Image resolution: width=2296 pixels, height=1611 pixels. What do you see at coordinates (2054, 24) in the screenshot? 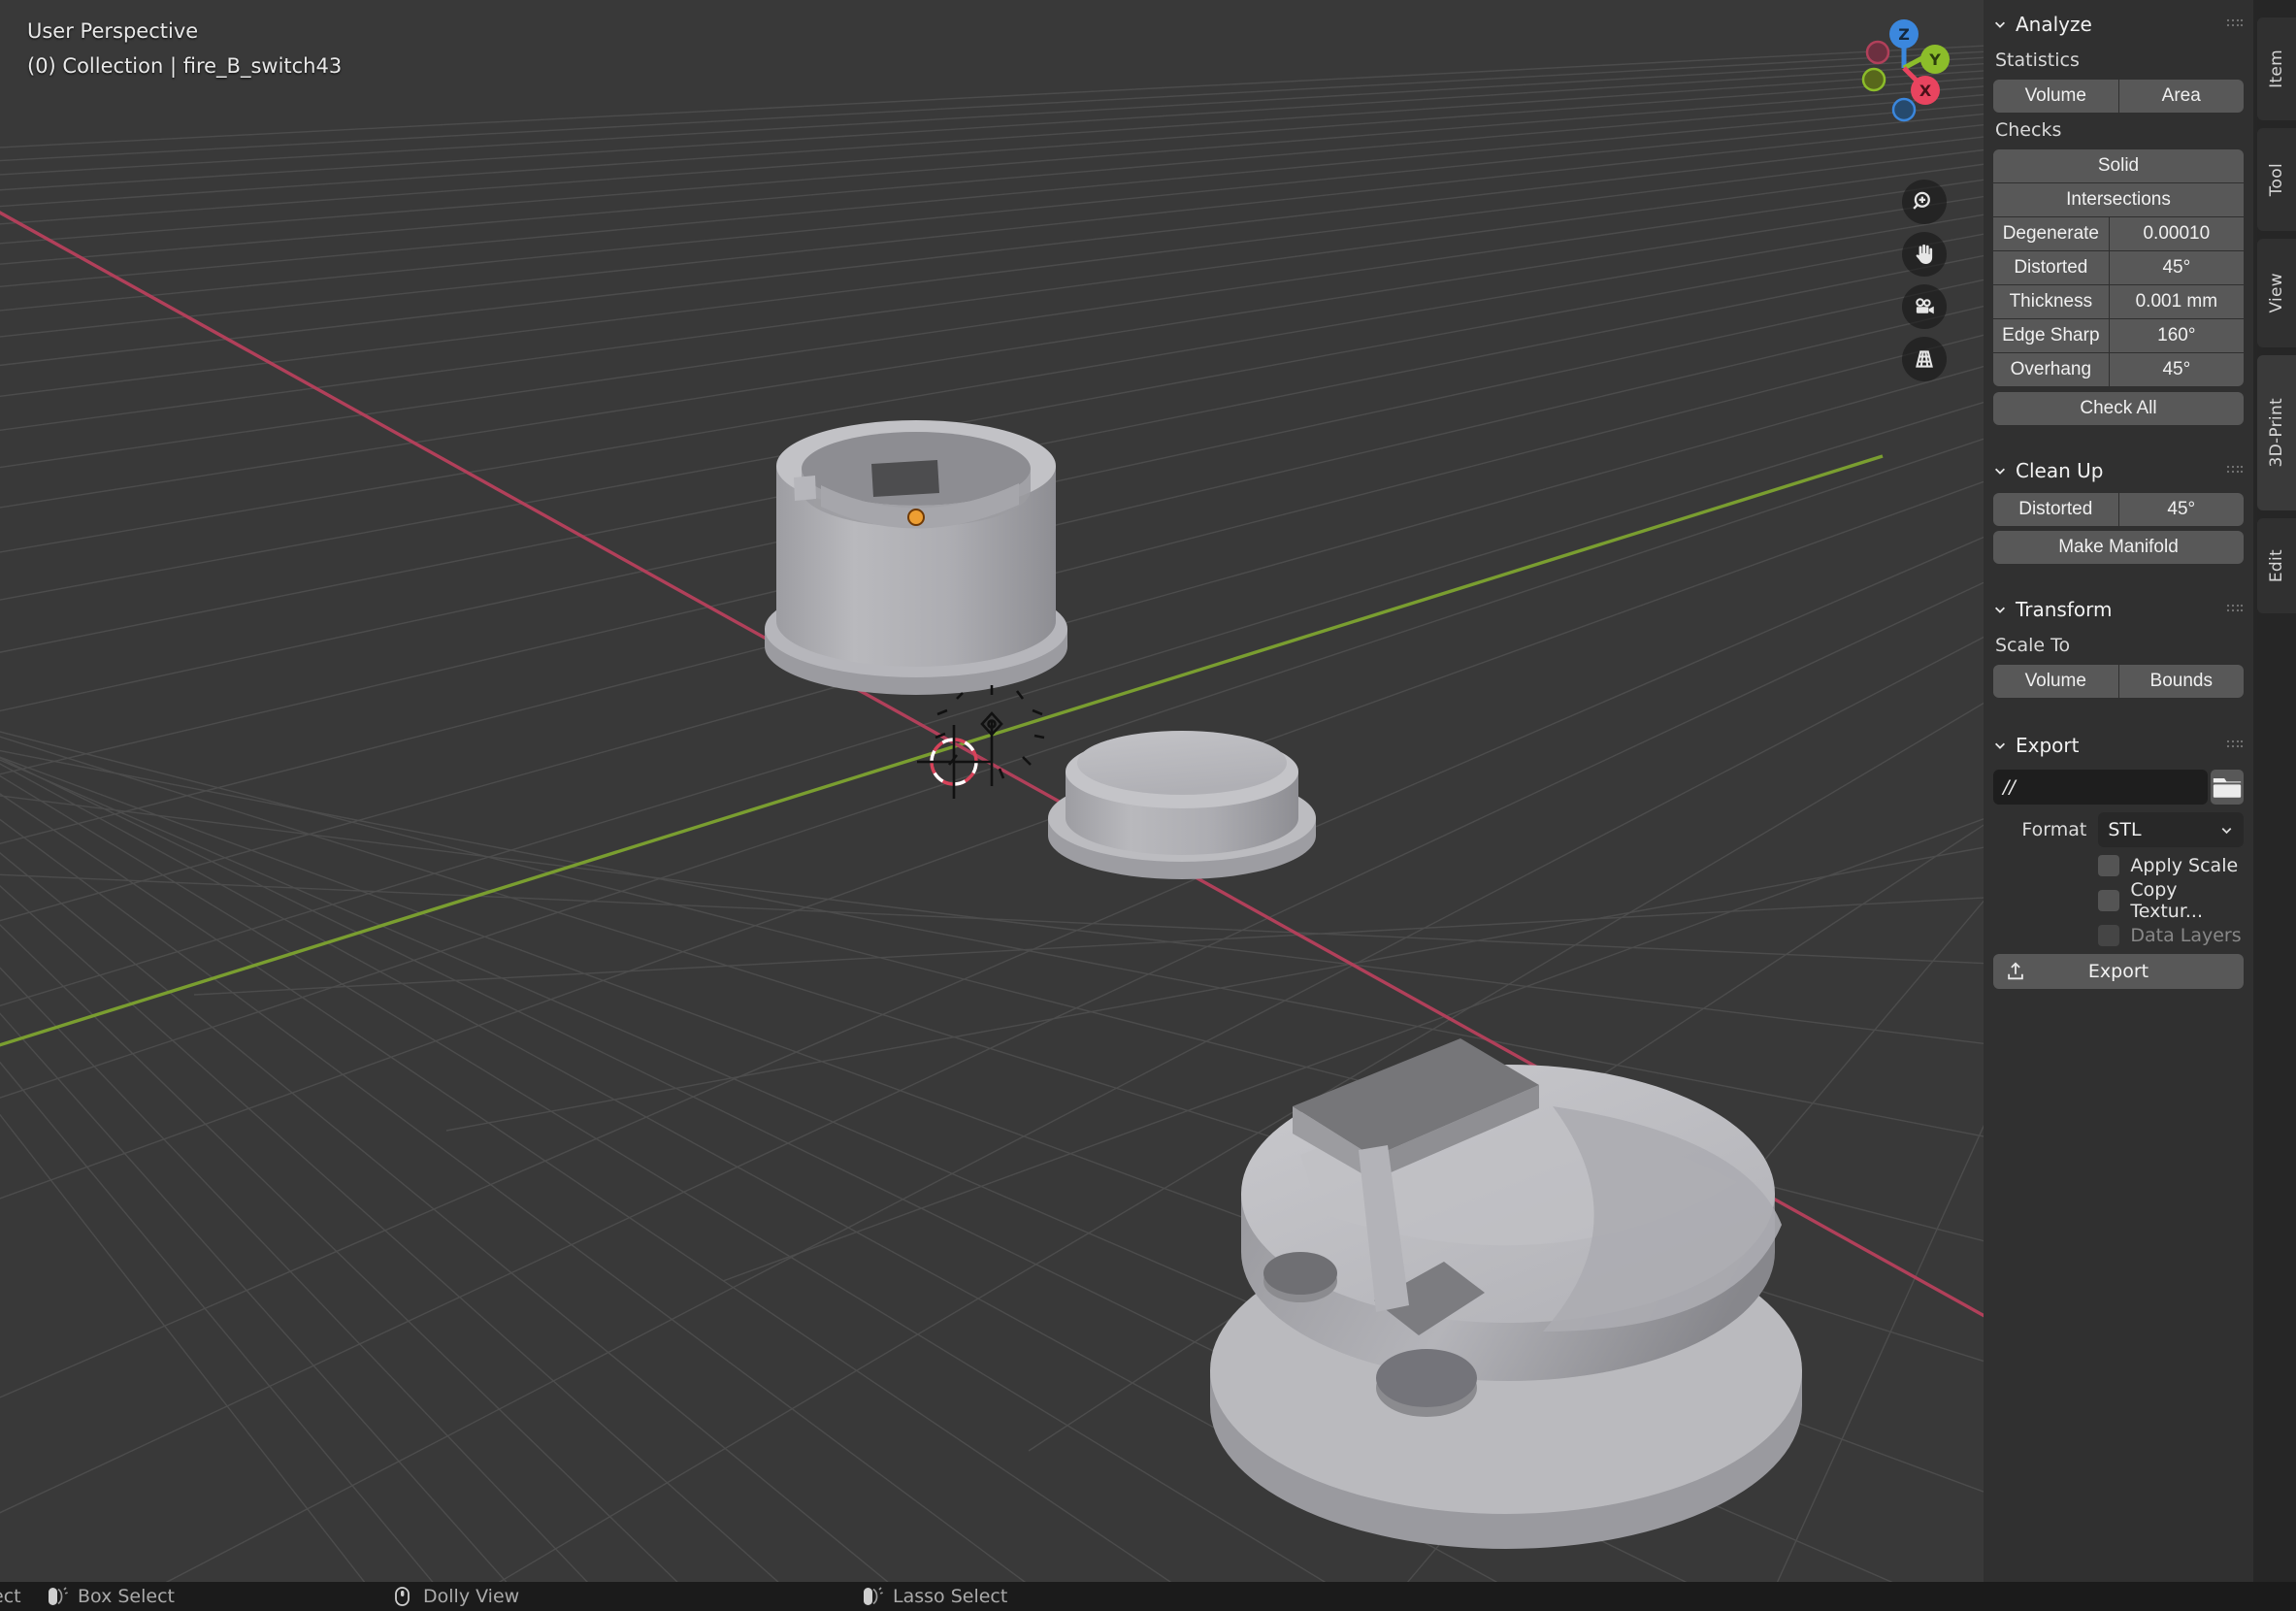
I see `panel-title-analyze: Analyze` at bounding box center [2054, 24].